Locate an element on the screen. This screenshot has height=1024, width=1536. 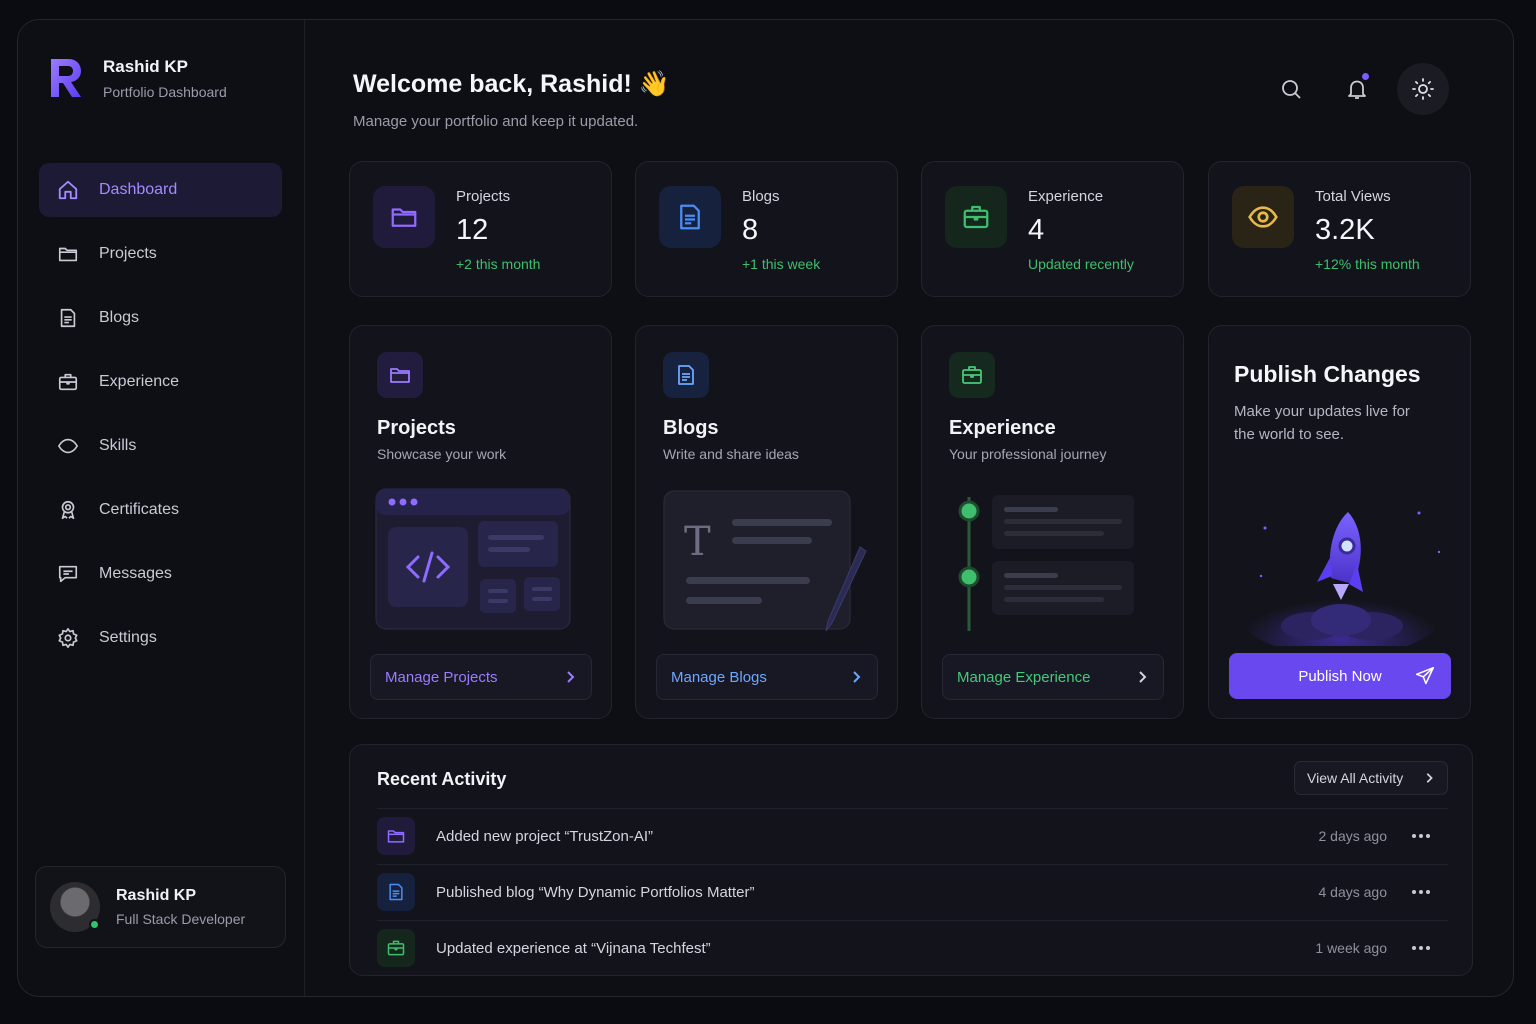
bell-icon is located at coordinates (1357, 89).